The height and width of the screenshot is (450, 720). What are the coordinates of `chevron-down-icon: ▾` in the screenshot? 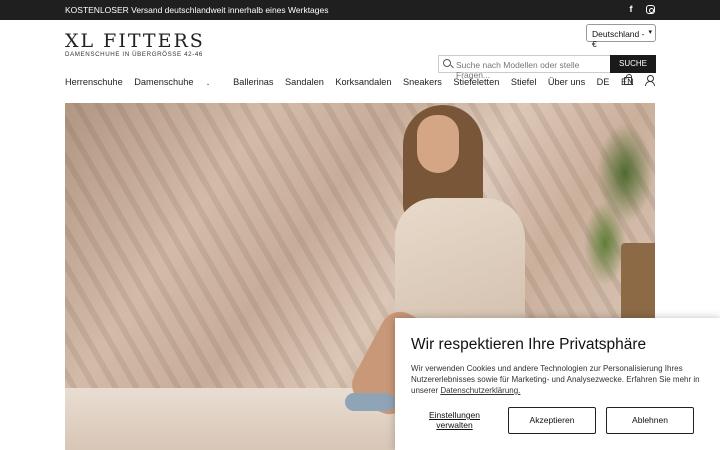 It's located at (650, 32).